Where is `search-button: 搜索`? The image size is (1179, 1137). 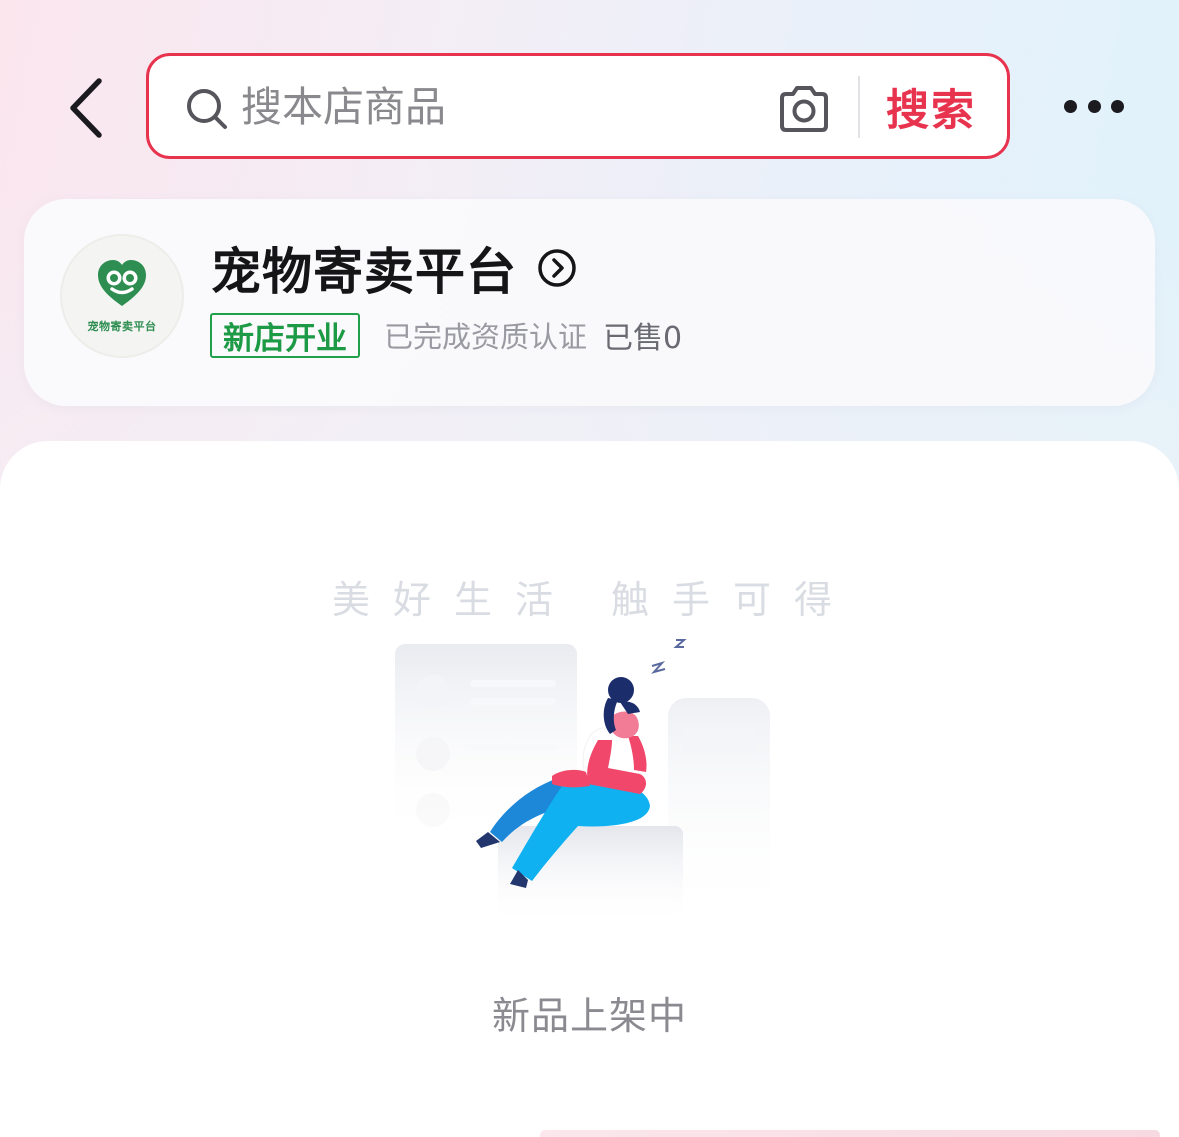
search-button: 搜索 is located at coordinates (931, 107).